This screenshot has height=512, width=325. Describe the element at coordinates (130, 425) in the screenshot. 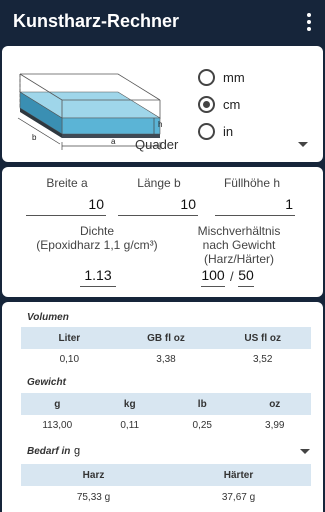

I see `gewicht-value-kg: 0,11` at that location.